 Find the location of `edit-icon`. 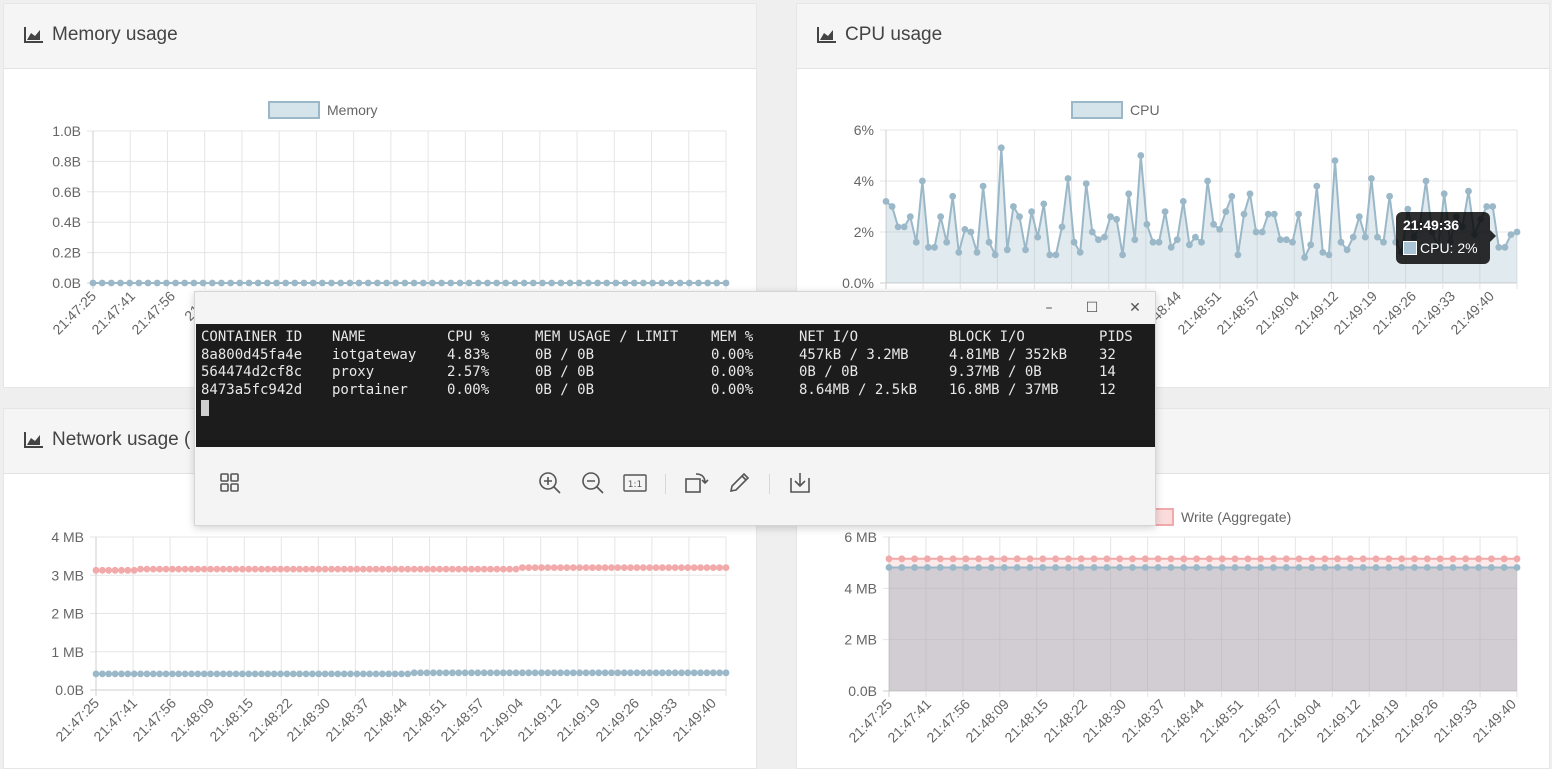

edit-icon is located at coordinates (739, 483).